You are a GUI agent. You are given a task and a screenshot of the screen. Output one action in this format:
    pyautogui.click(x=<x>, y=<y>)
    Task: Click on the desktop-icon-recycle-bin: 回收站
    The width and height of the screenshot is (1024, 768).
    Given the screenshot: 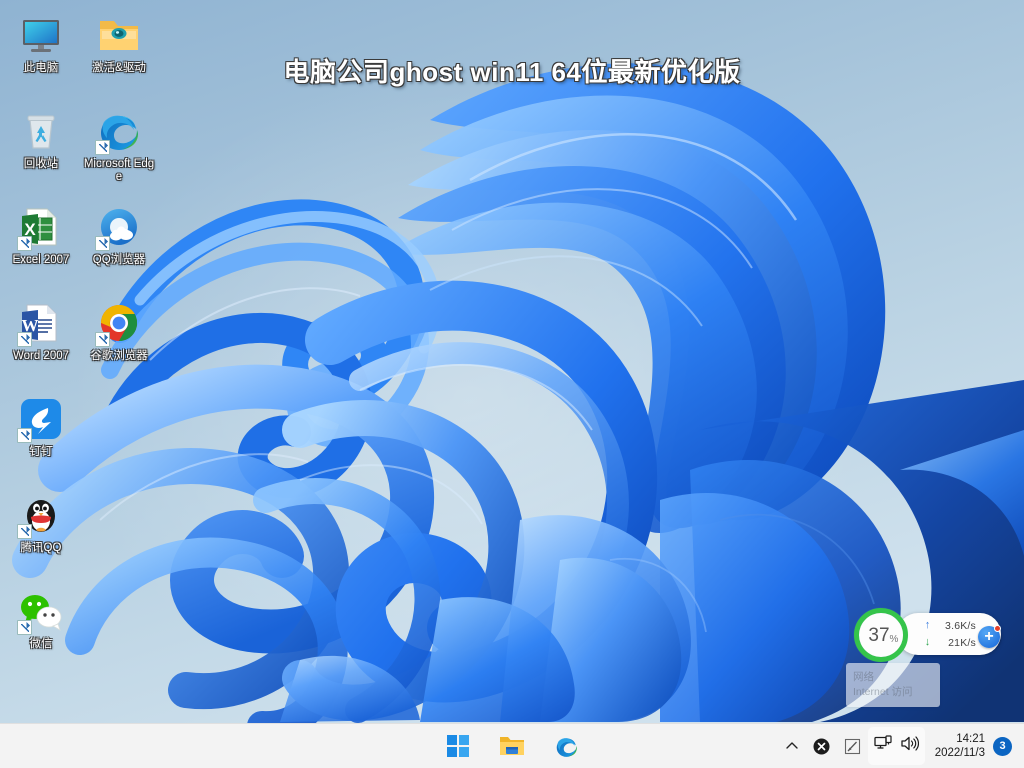 What is the action you would take?
    pyautogui.click(x=41, y=150)
    